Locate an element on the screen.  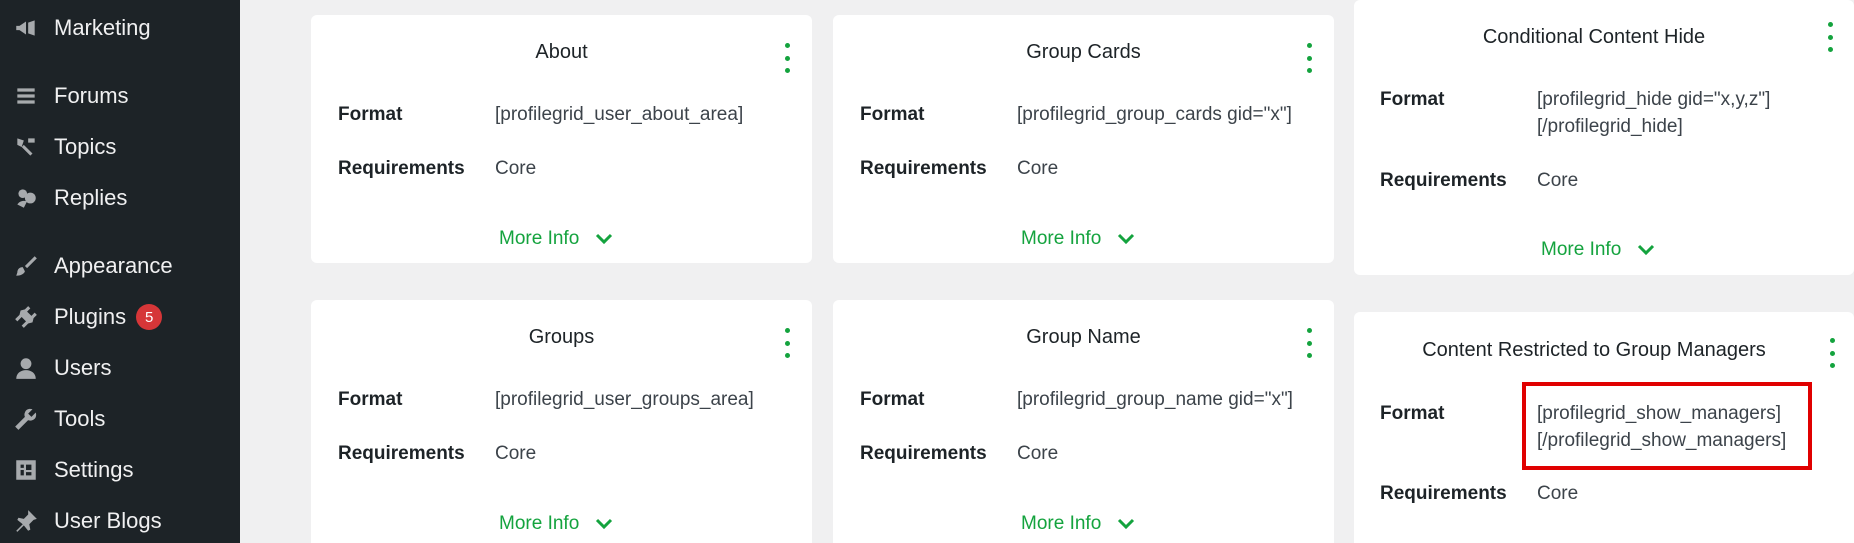
sidebar-item-topics: Topics is located at coordinates (120, 147).